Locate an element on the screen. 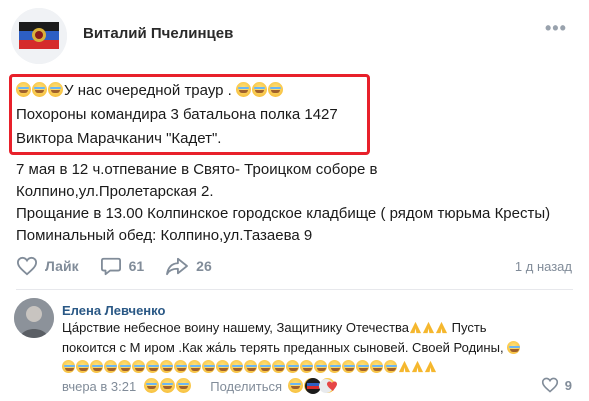 The height and width of the screenshot is (401, 589). comments-count: 61 is located at coordinates (136, 266).